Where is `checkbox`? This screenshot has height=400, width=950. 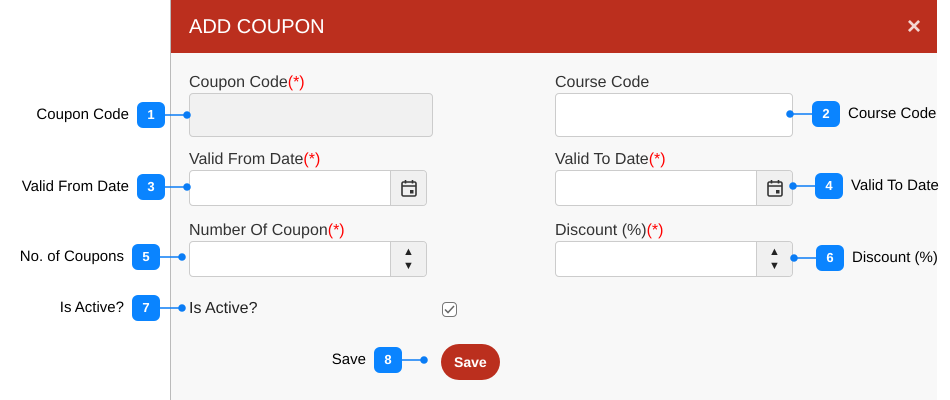 checkbox is located at coordinates (449, 309).